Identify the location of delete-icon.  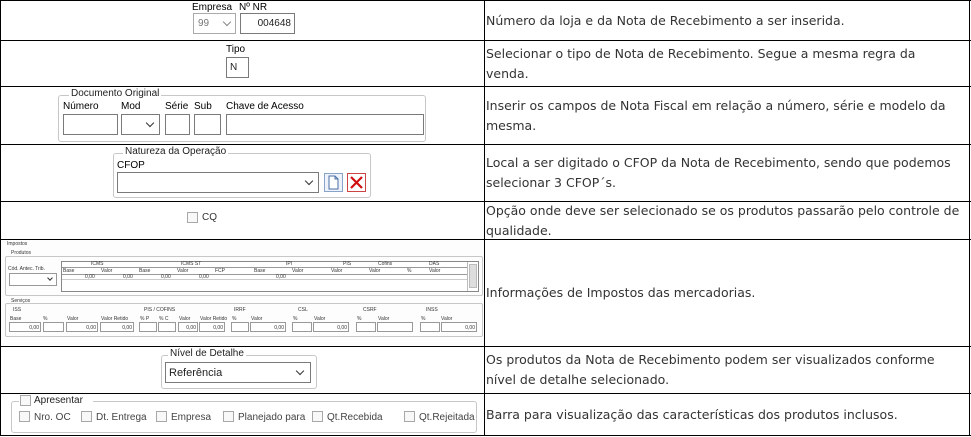
(356, 182).